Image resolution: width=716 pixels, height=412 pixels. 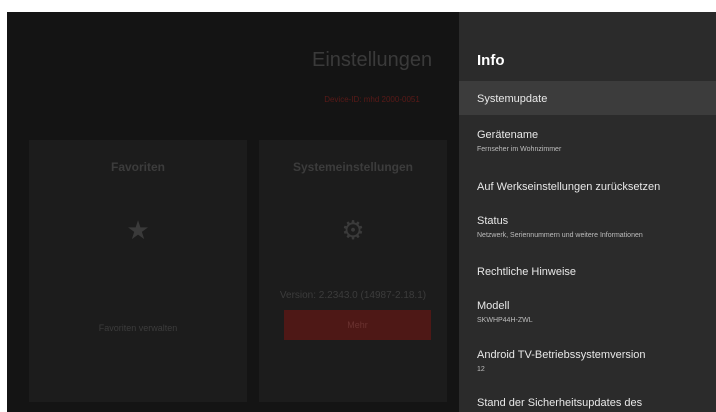 I want to click on menu-item-device-name: Gerätename Fernseher im Wohnzimmer, so click(x=587, y=141).